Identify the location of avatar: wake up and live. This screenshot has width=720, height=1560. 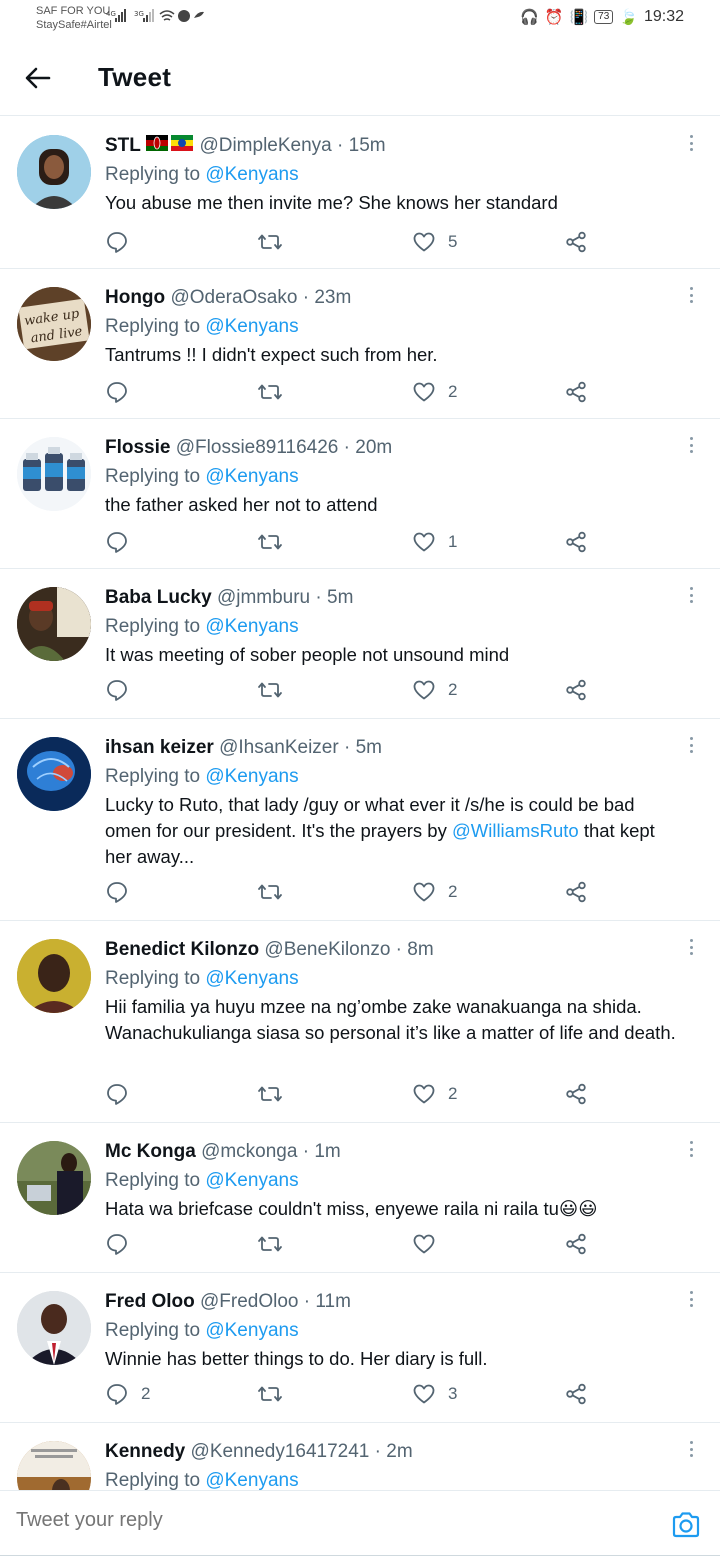
(54, 324).